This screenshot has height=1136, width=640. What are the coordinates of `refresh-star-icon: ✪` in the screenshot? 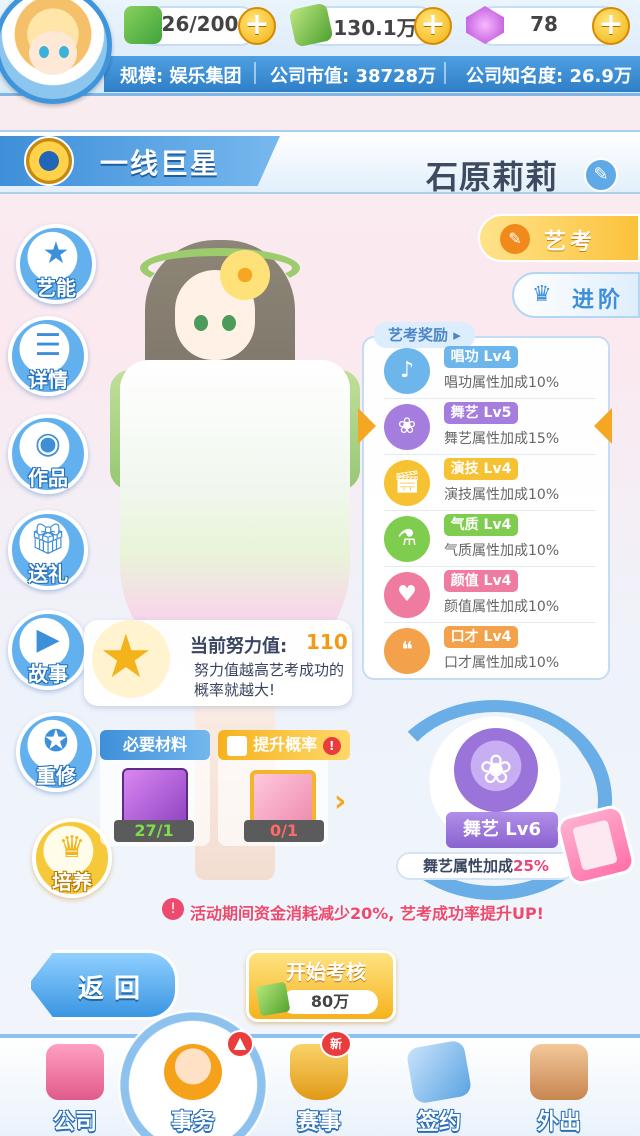 It's located at (56, 741).